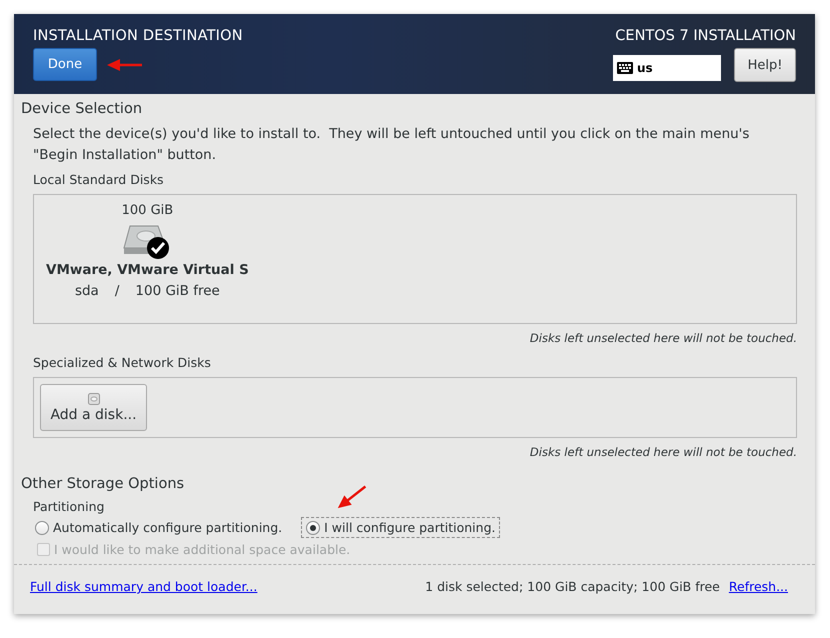 The width and height of the screenshot is (830, 638). I want to click on disk-size: 100 GiB, so click(148, 210).